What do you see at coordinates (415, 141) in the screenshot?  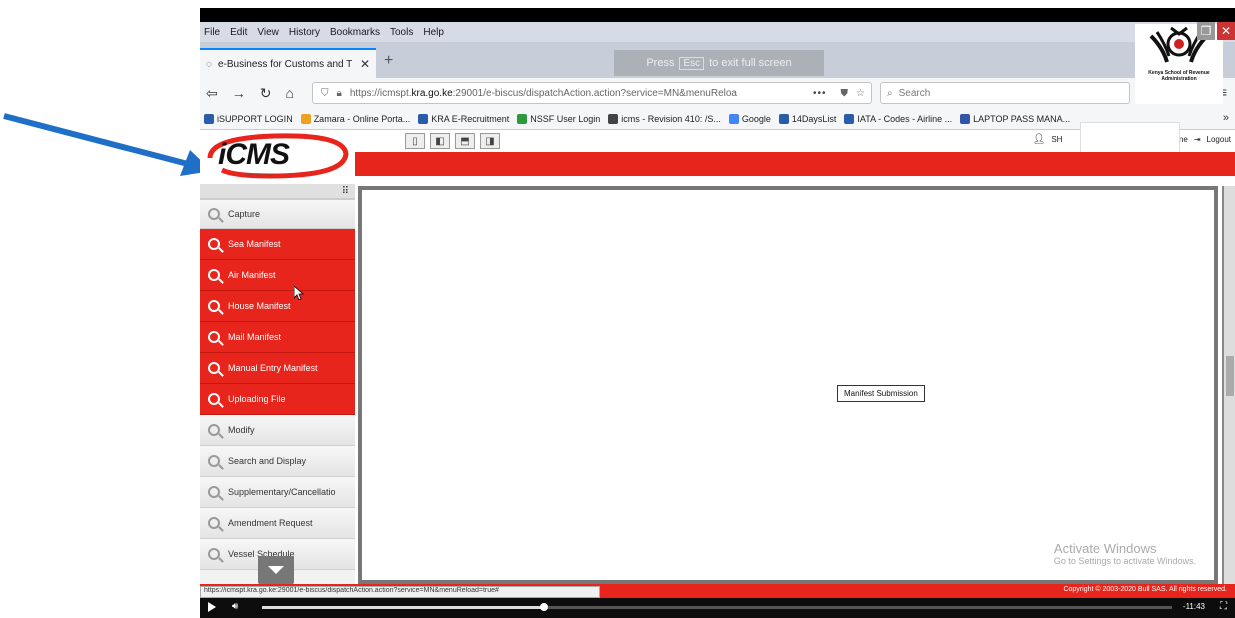 I see `layout-full-icon: ▯` at bounding box center [415, 141].